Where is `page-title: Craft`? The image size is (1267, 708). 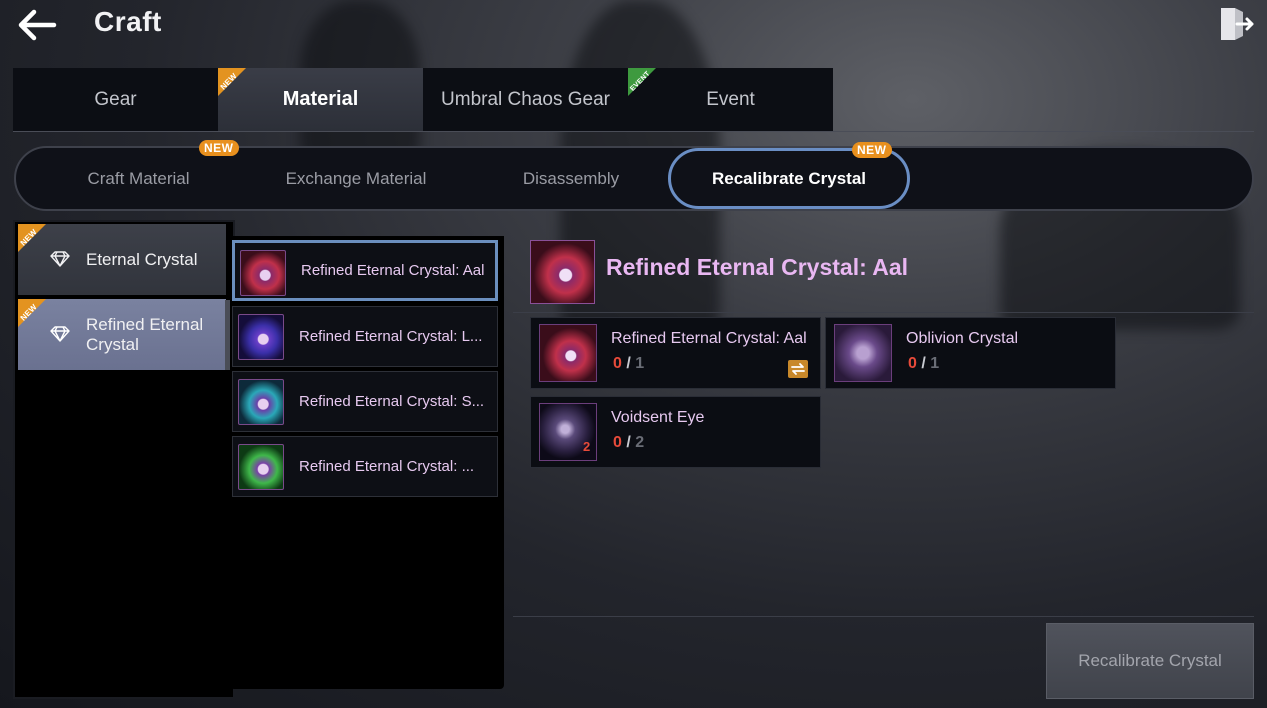
page-title: Craft is located at coordinates (128, 21).